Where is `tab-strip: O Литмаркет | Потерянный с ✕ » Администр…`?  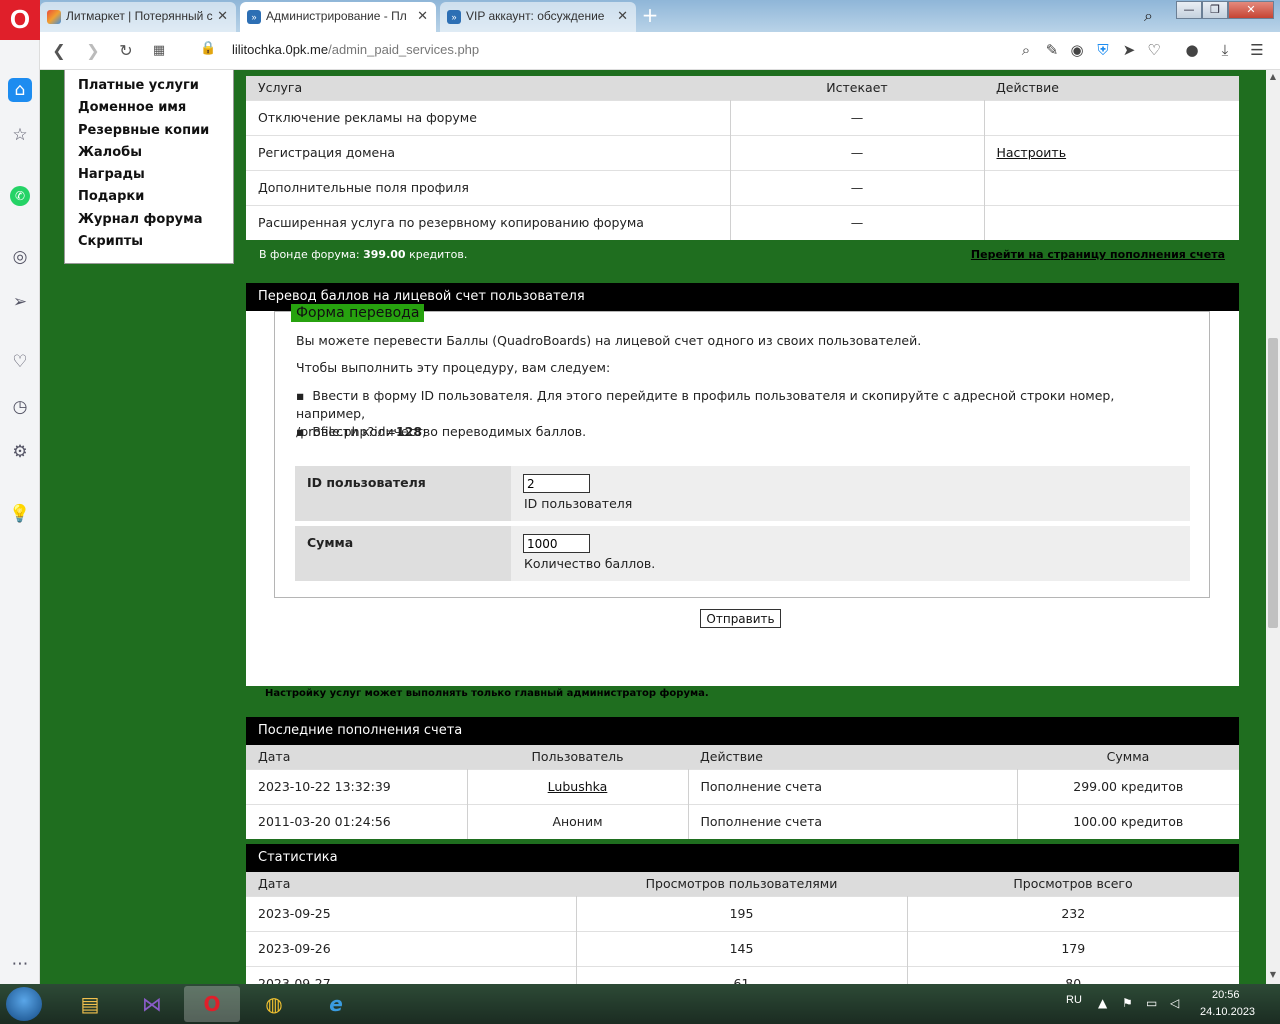
tab-strip: O Литмаркет | Потерянный с ✕ » Администр… is located at coordinates (640, 20).